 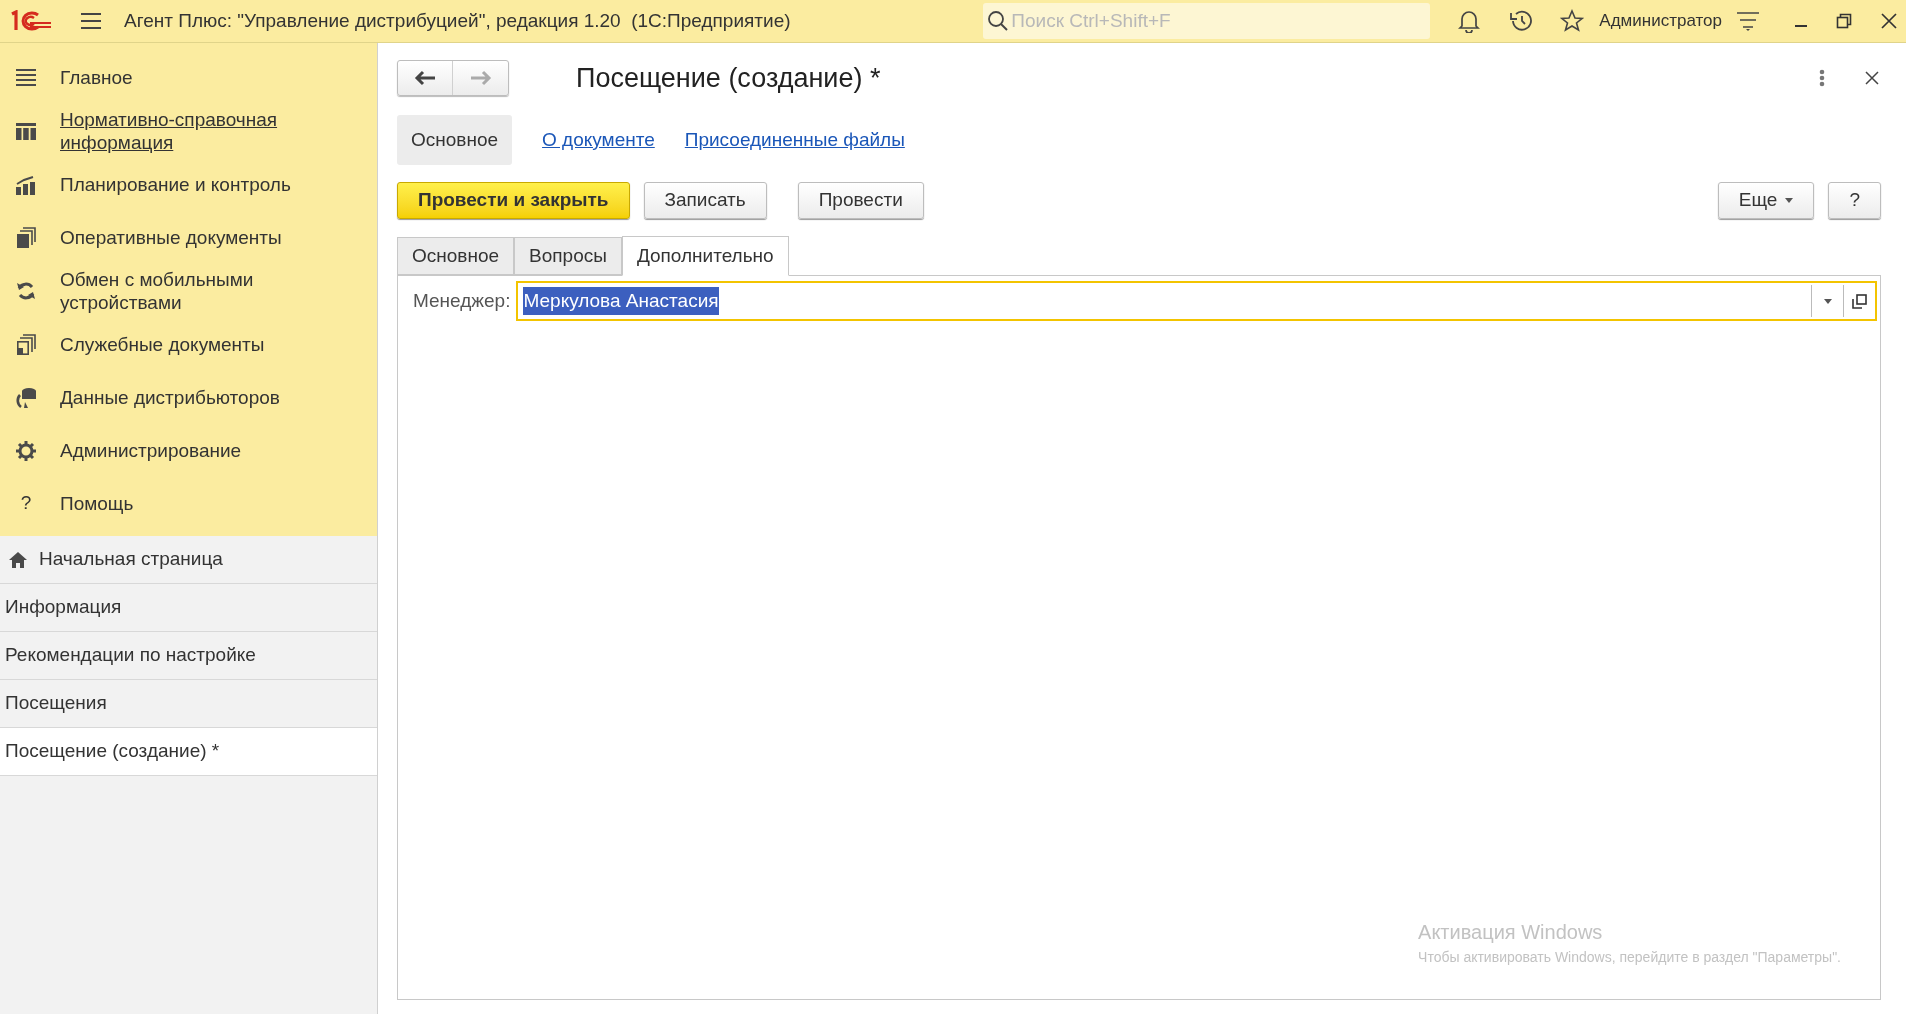 I want to click on form-tab: Основное, so click(x=456, y=256).